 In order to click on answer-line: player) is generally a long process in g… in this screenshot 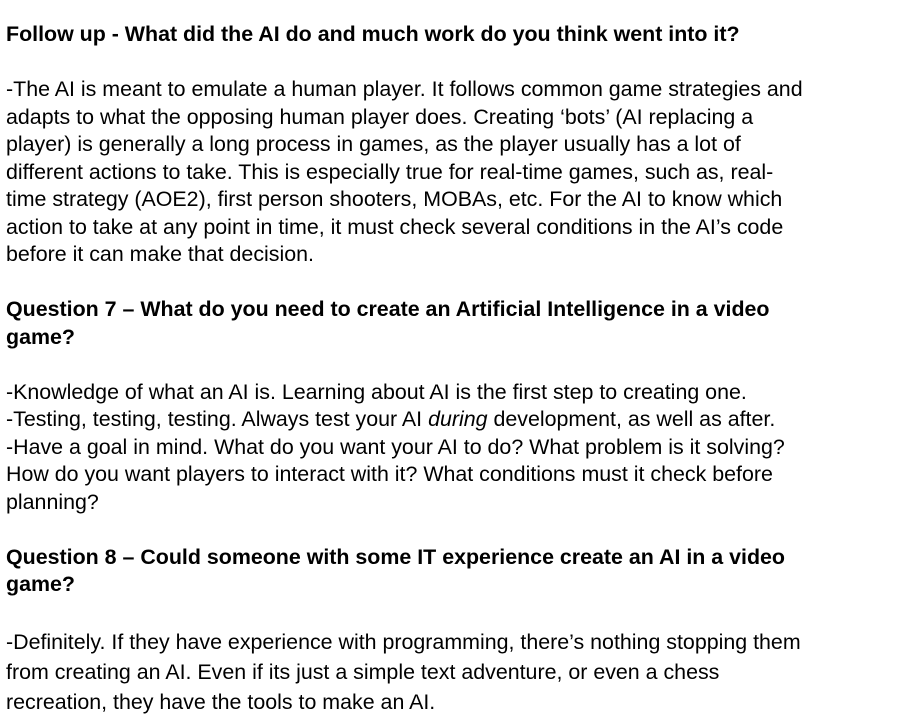, I will do `click(373, 144)`.